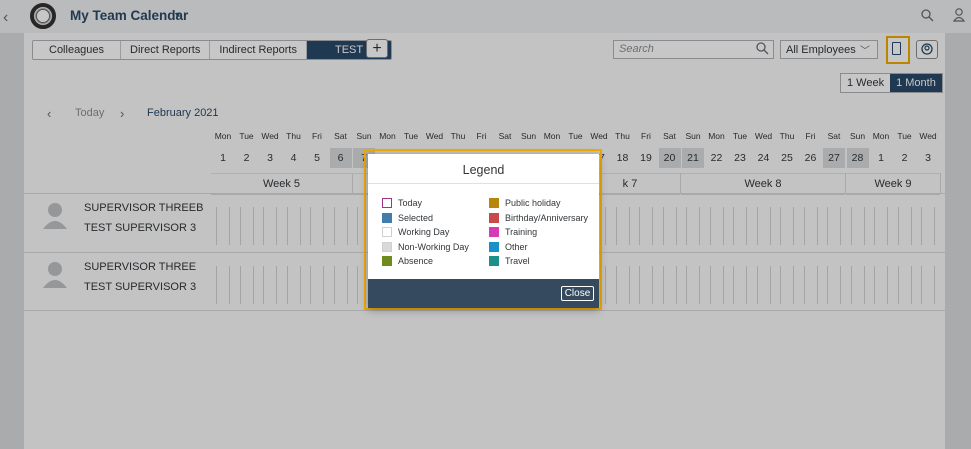  Describe the element at coordinates (547, 217) in the screenshot. I see `legend-label: Birthday/Anniversary` at that location.